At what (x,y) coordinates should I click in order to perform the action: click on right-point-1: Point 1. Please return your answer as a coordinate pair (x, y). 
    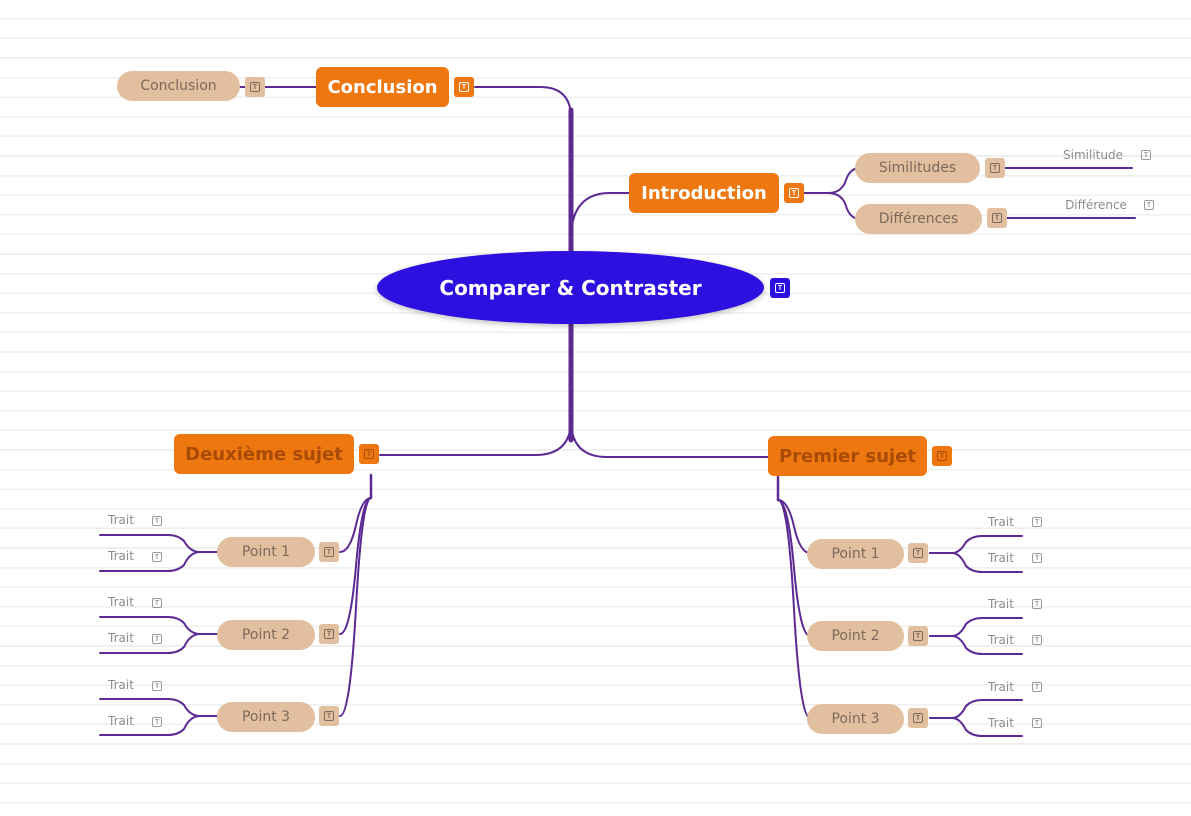
    Looking at the image, I should click on (855, 554).